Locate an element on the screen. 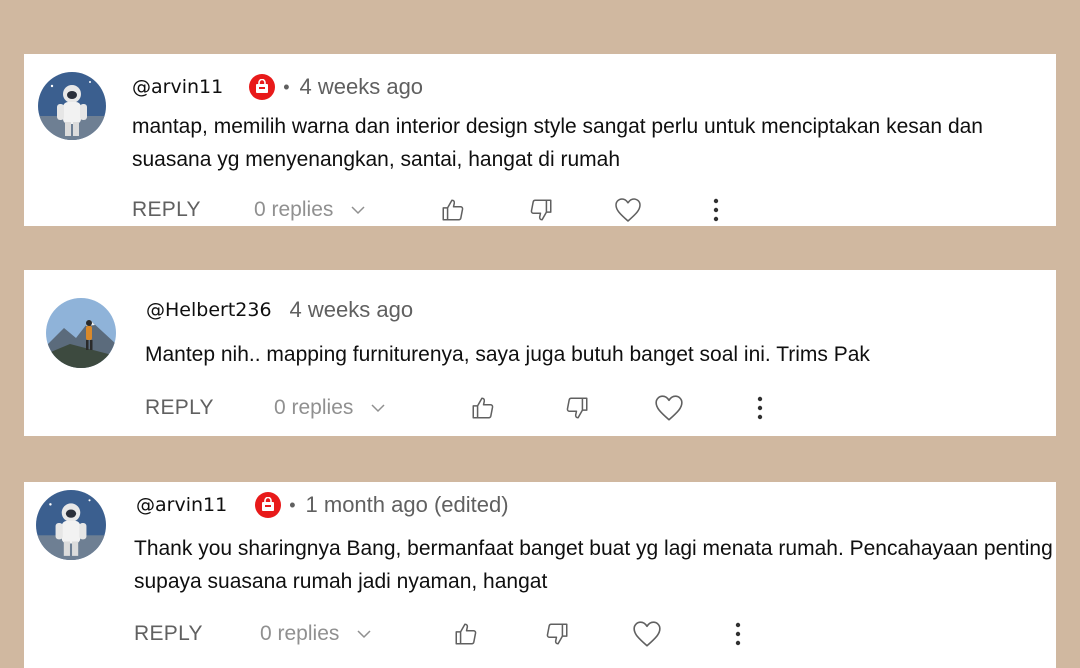 This screenshot has width=1080, height=668. comment-meta: @arvin11 • 4 weeks ago is located at coordinates (277, 87).